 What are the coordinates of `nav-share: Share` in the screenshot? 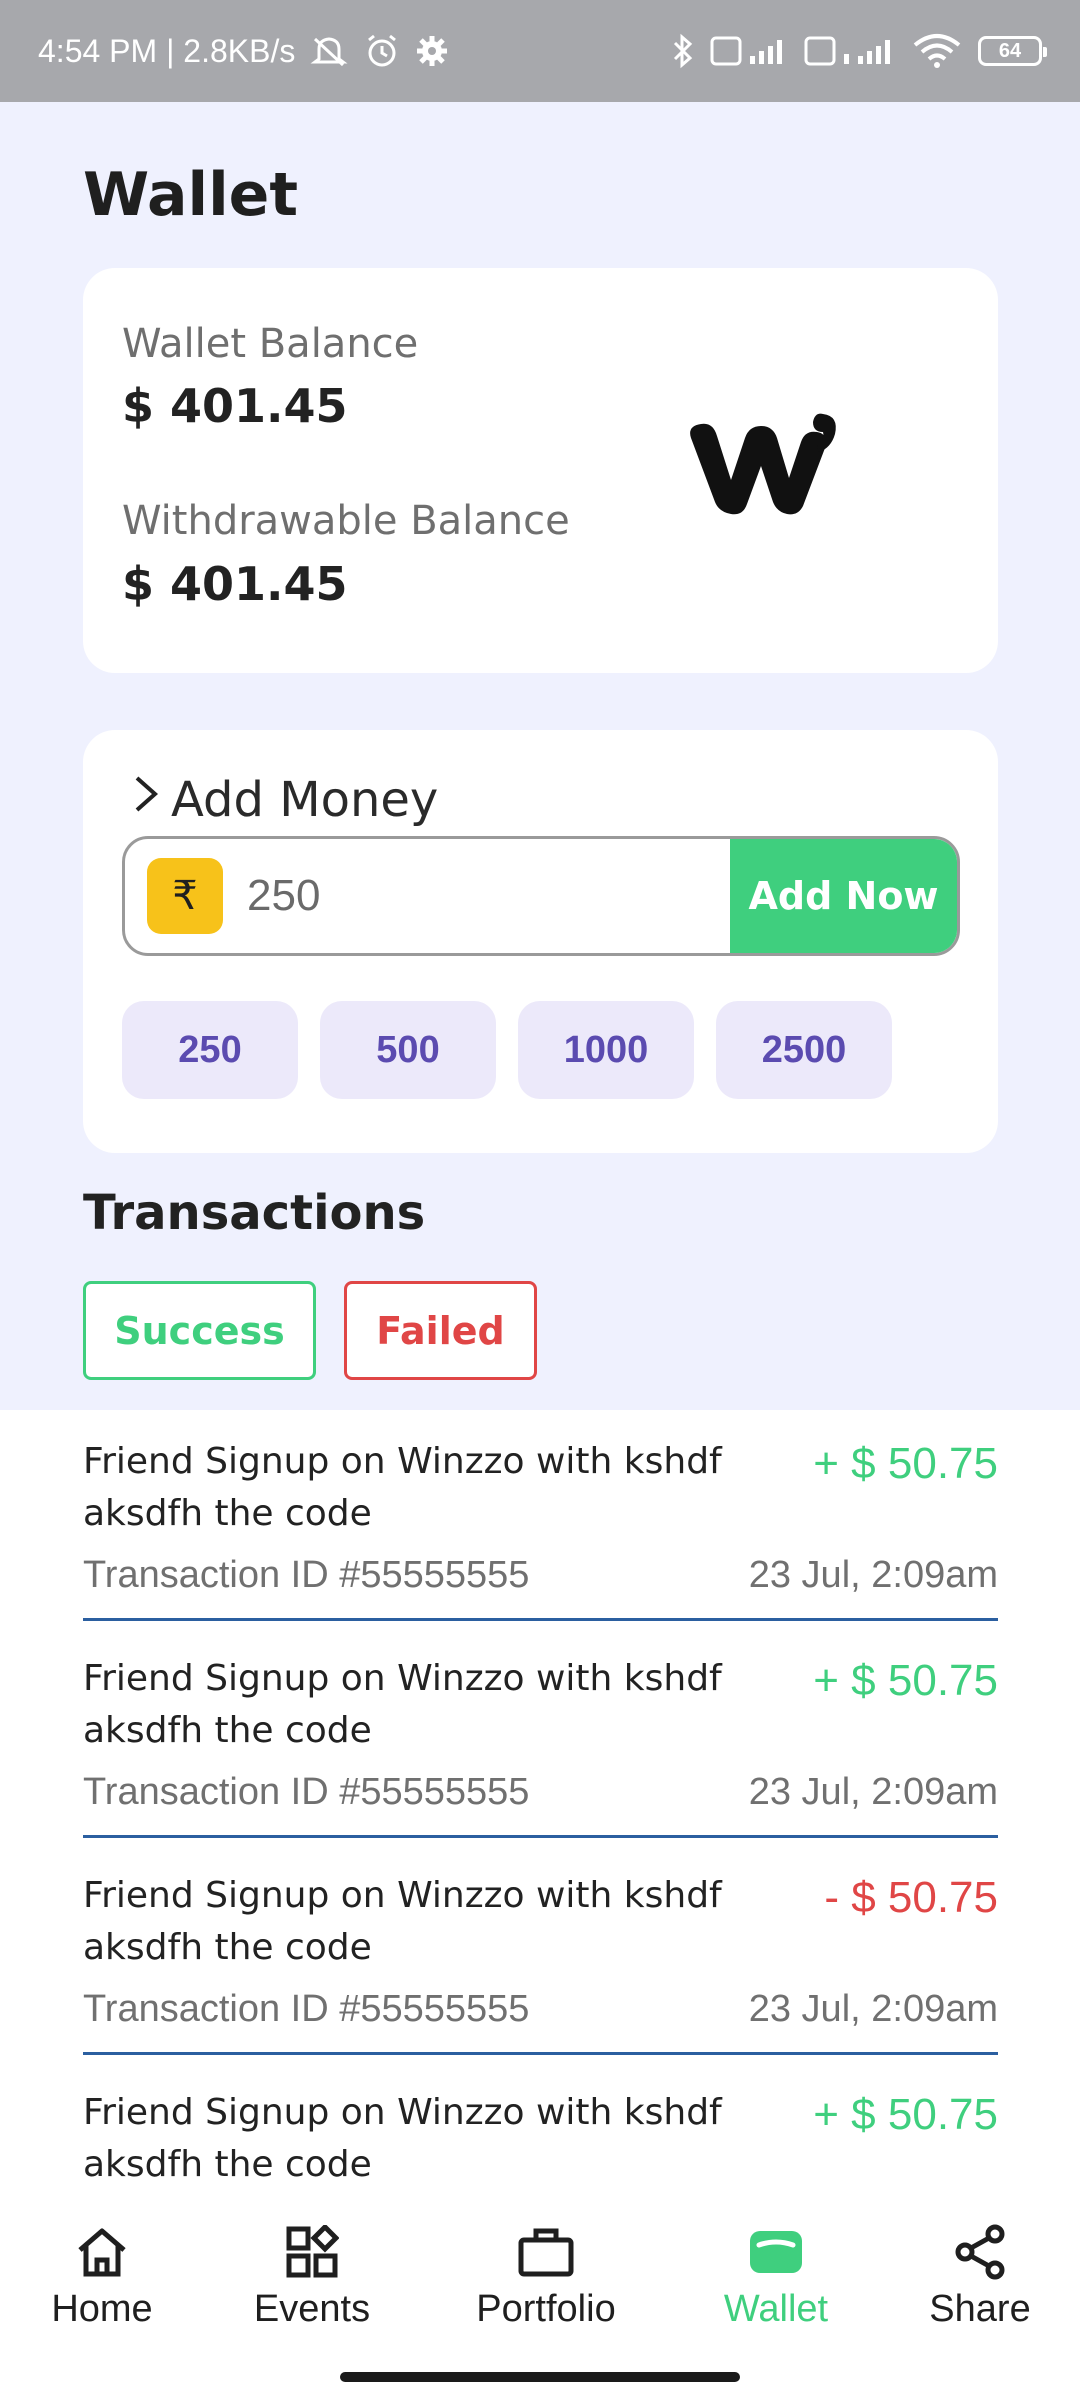 It's located at (980, 2276).